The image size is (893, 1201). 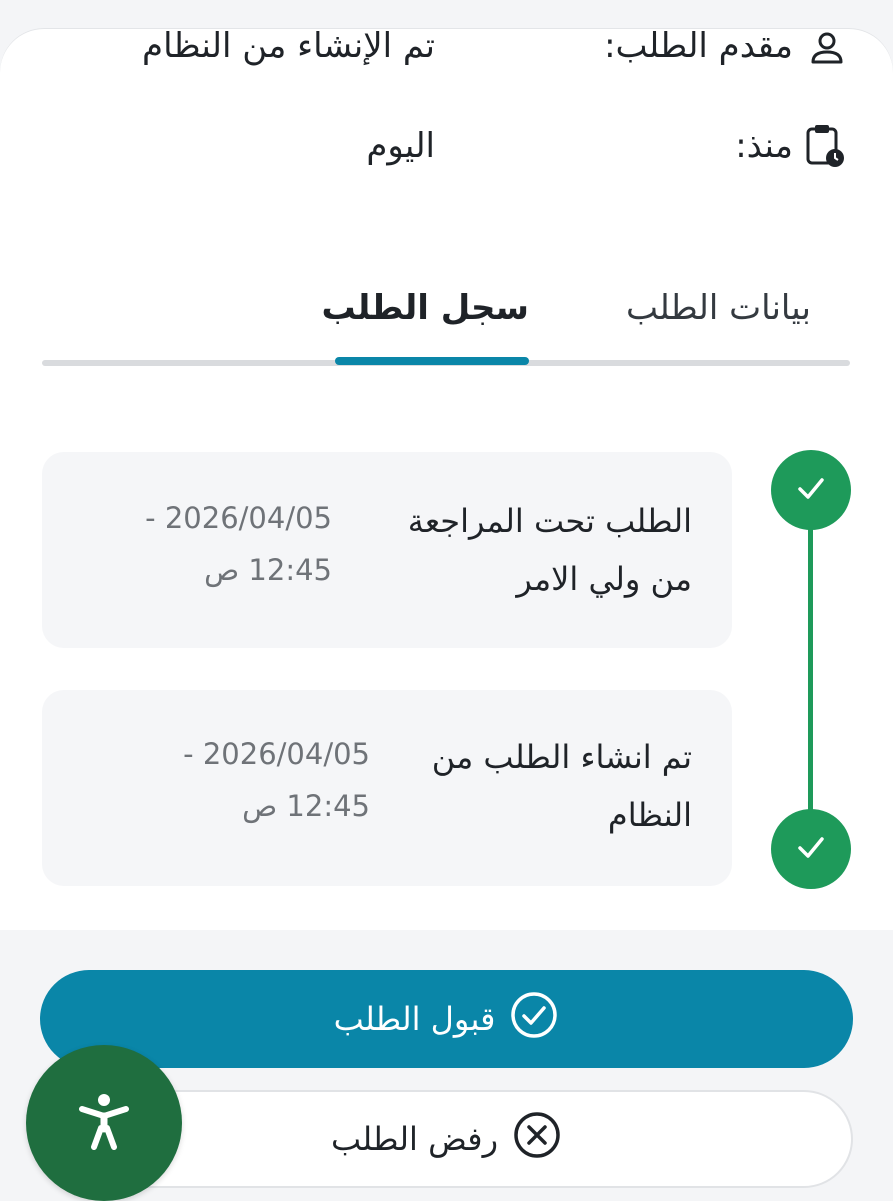 I want to click on accept-request-button: قبول الطلب, so click(x=446, y=1019).